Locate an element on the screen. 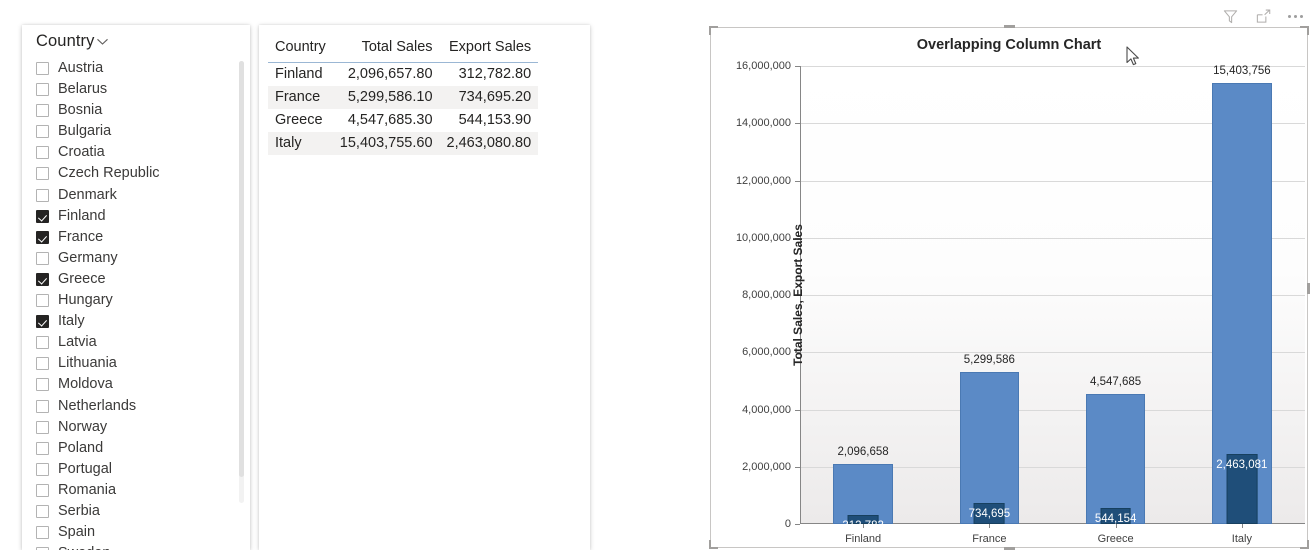 The width and height of the screenshot is (1313, 550). bar-group: 2,096,658312,783Finland is located at coordinates (863, 305).